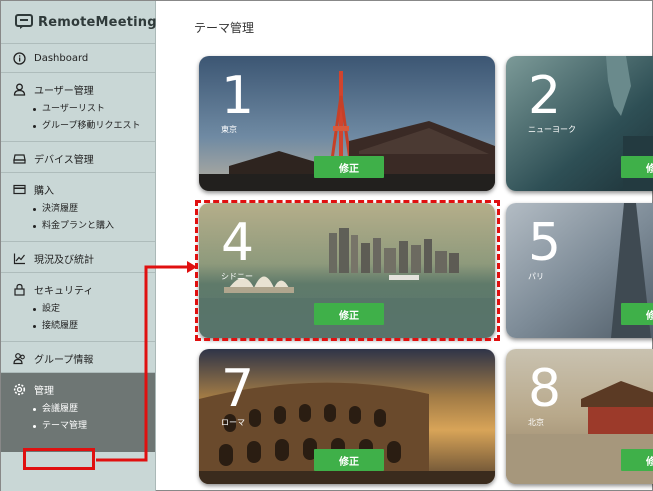 The image size is (653, 491). I want to click on theme-number: 7, so click(238, 389).